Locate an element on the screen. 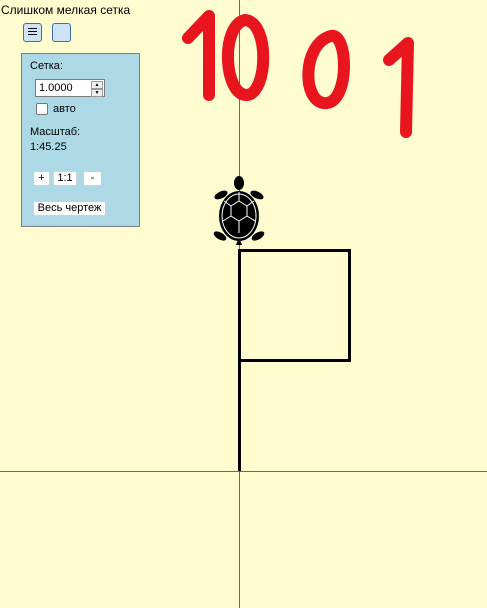  grid-warning: Слишком мелкая сетка is located at coordinates (66, 10).